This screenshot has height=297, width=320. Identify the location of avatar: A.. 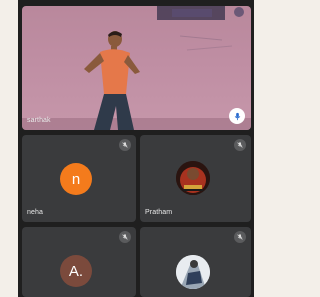
(76, 271).